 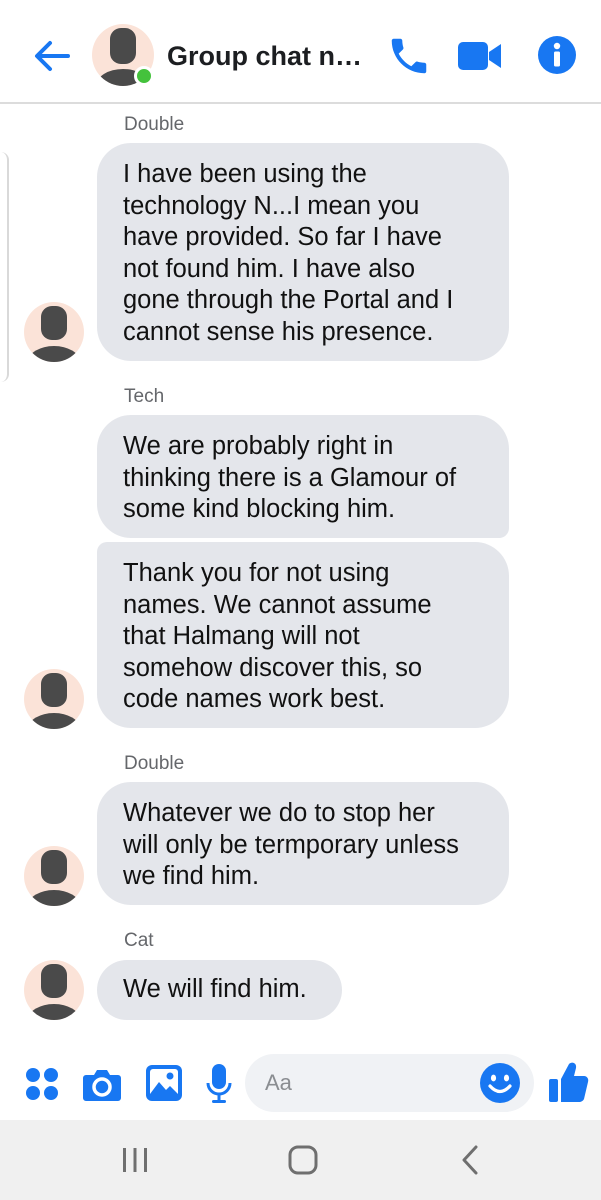 What do you see at coordinates (102, 1084) in the screenshot?
I see `camera-icon` at bounding box center [102, 1084].